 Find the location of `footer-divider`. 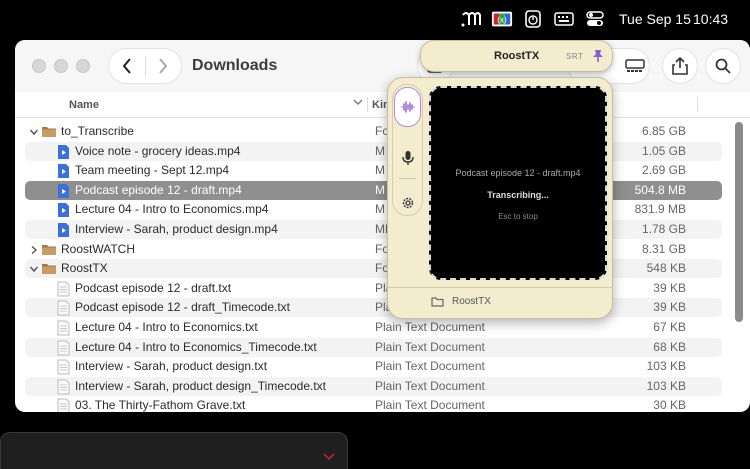

footer-divider is located at coordinates (500, 287).